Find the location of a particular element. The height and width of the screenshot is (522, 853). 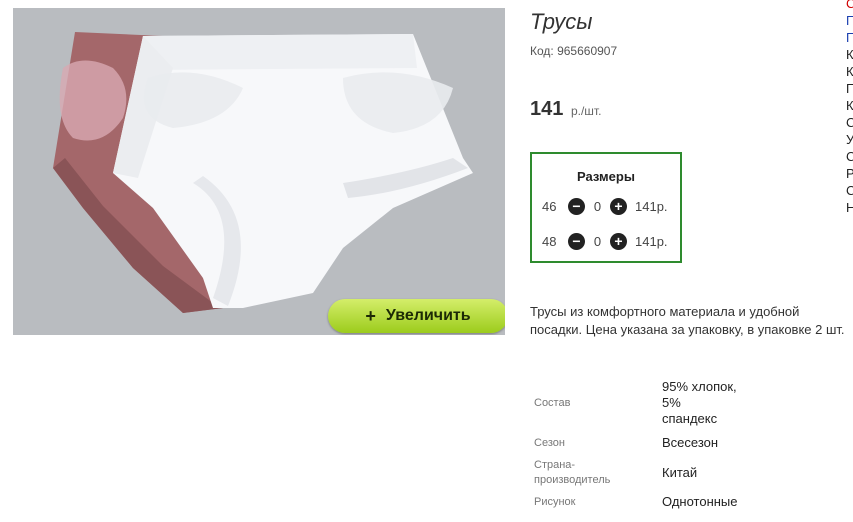

attribute-row: Рисунок Однотонные is located at coordinates (634, 502).